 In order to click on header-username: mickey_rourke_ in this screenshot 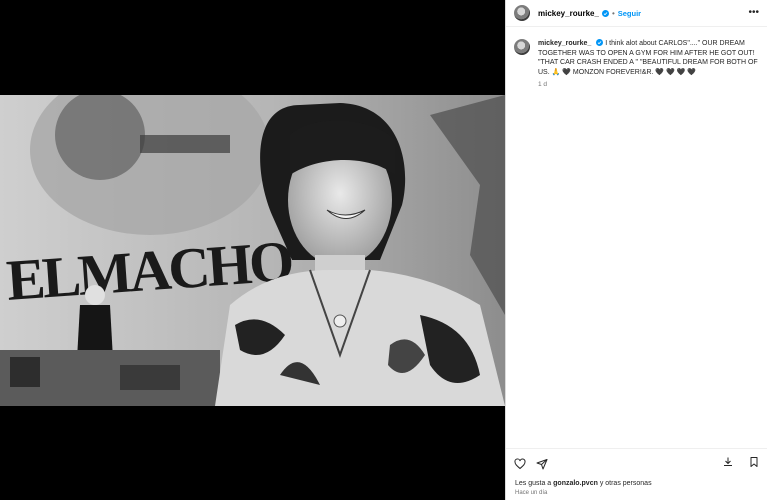, I will do `click(568, 13)`.